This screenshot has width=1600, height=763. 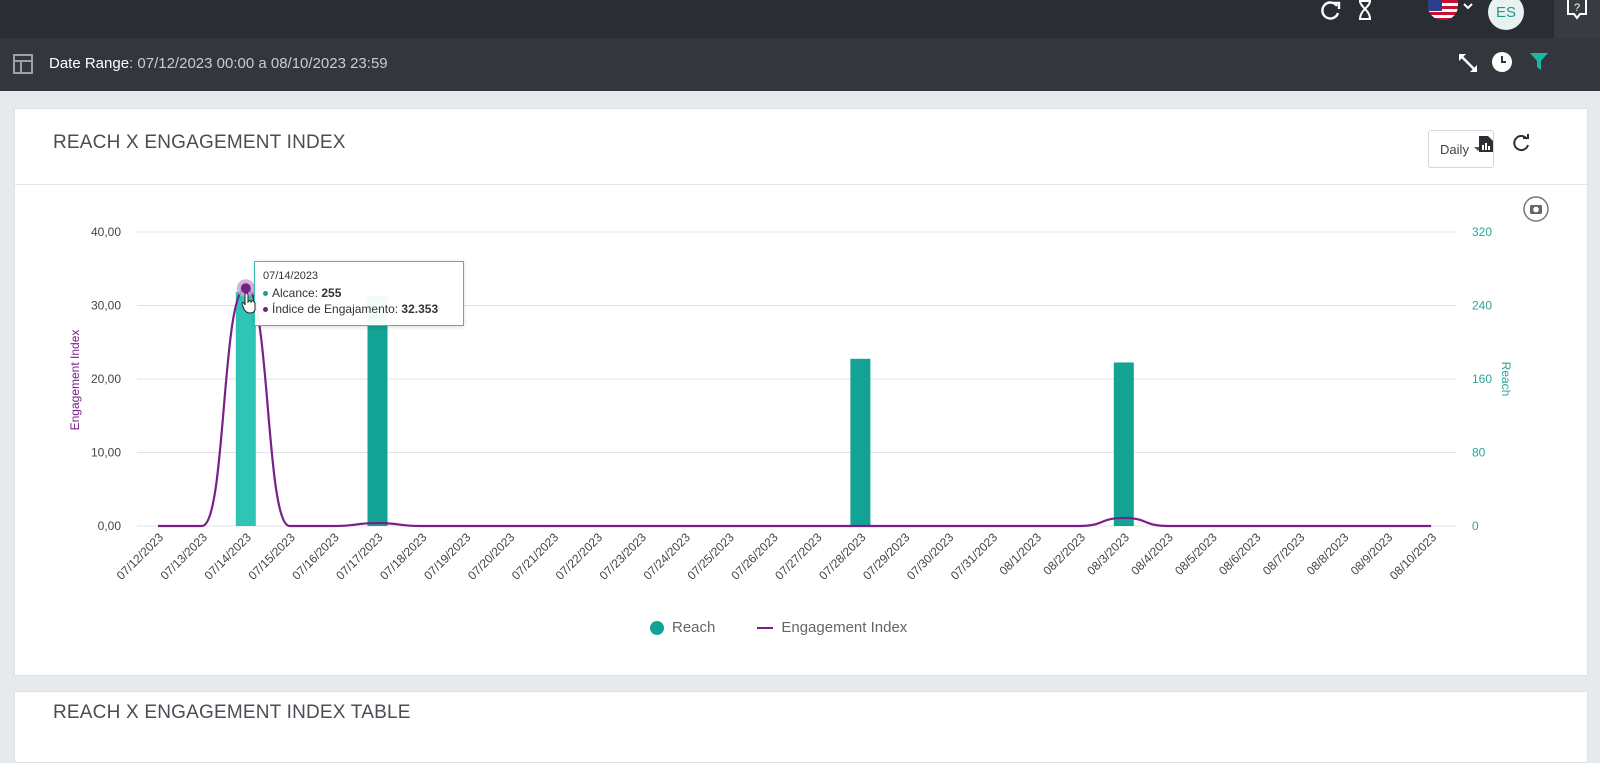 I want to click on top-navbar: ES ?, so click(x=800, y=19).